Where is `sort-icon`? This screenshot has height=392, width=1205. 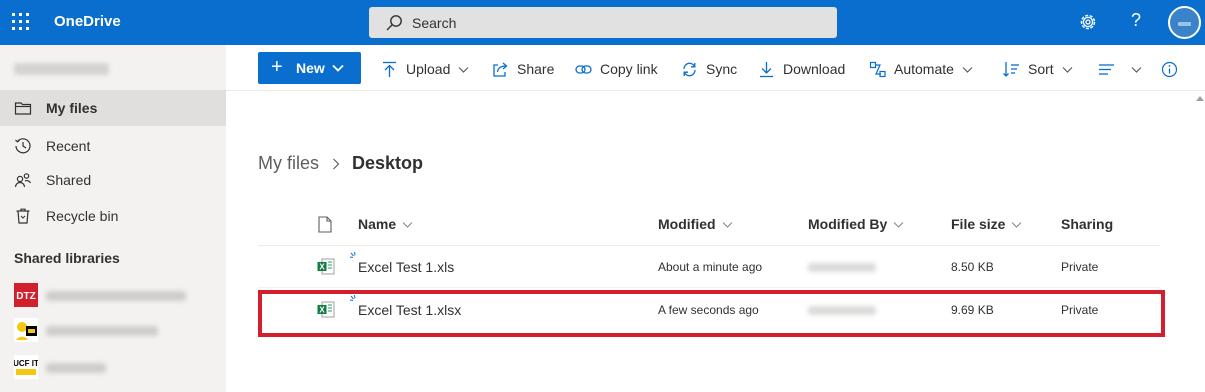
sort-icon is located at coordinates (1011, 69).